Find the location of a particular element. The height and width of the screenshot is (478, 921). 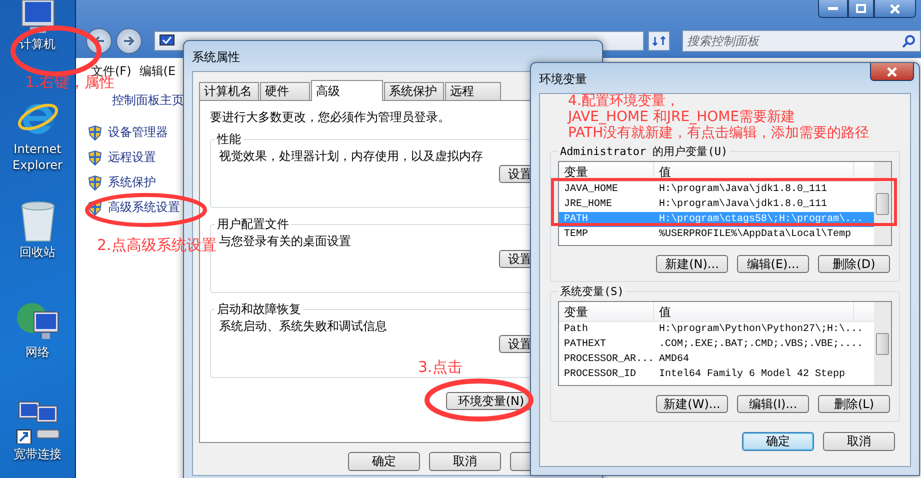

forward-arrow-icon is located at coordinates (128, 41).